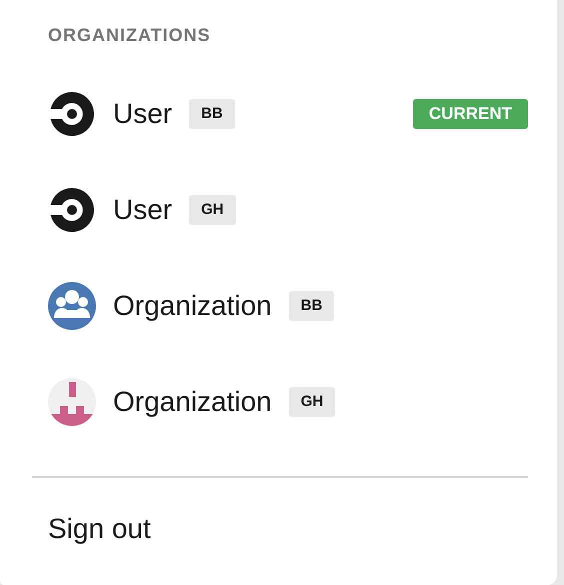  Describe the element at coordinates (72, 306) in the screenshot. I see `group-icon` at that location.